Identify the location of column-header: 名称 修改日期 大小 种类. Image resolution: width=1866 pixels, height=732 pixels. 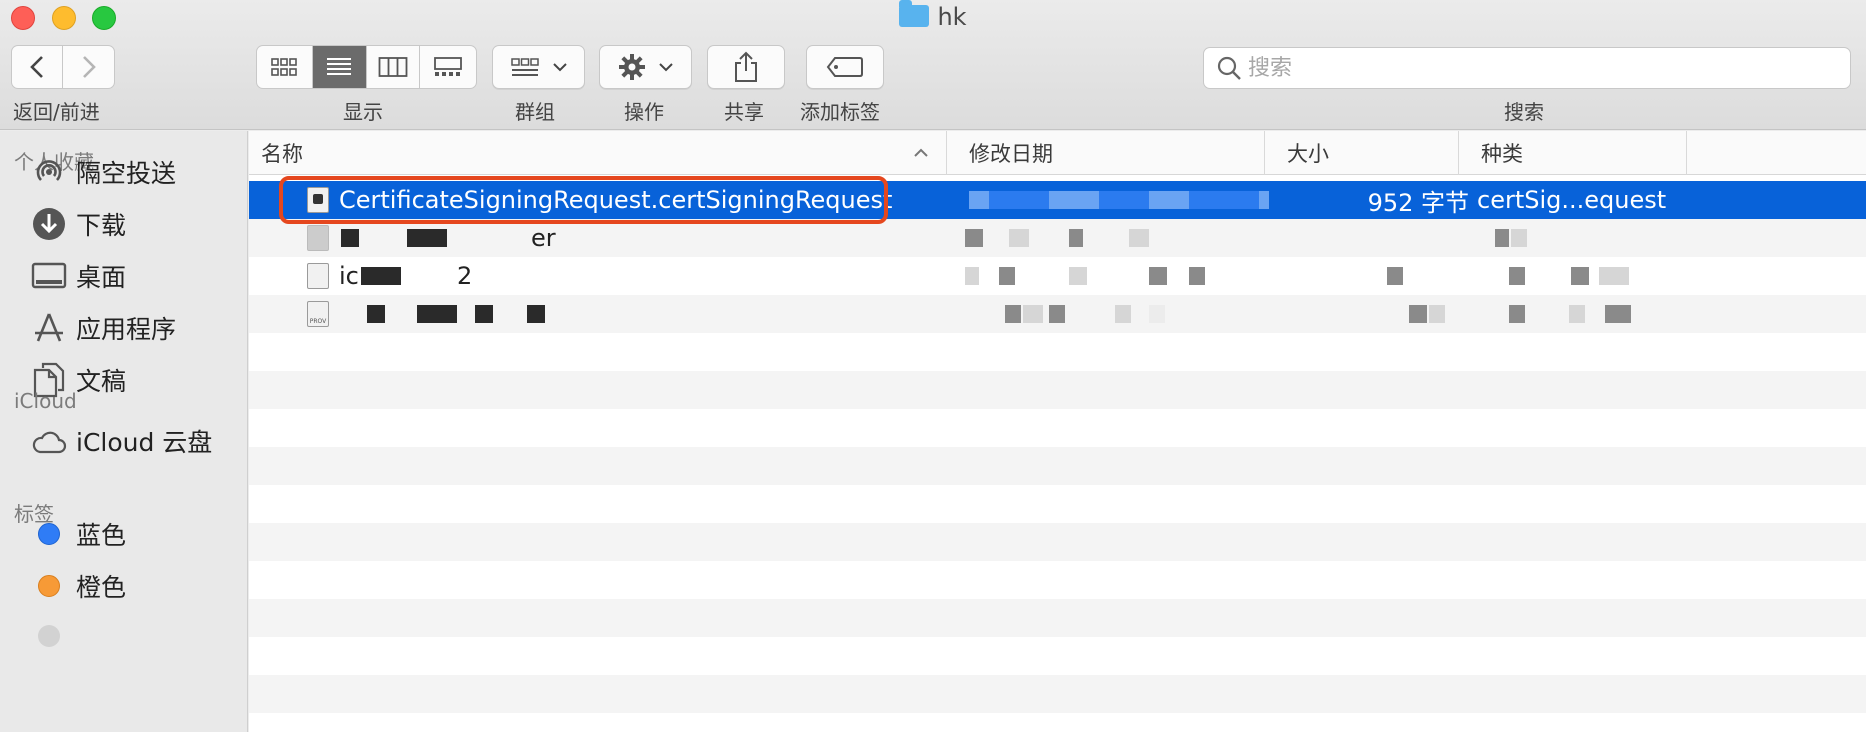
(1057, 153).